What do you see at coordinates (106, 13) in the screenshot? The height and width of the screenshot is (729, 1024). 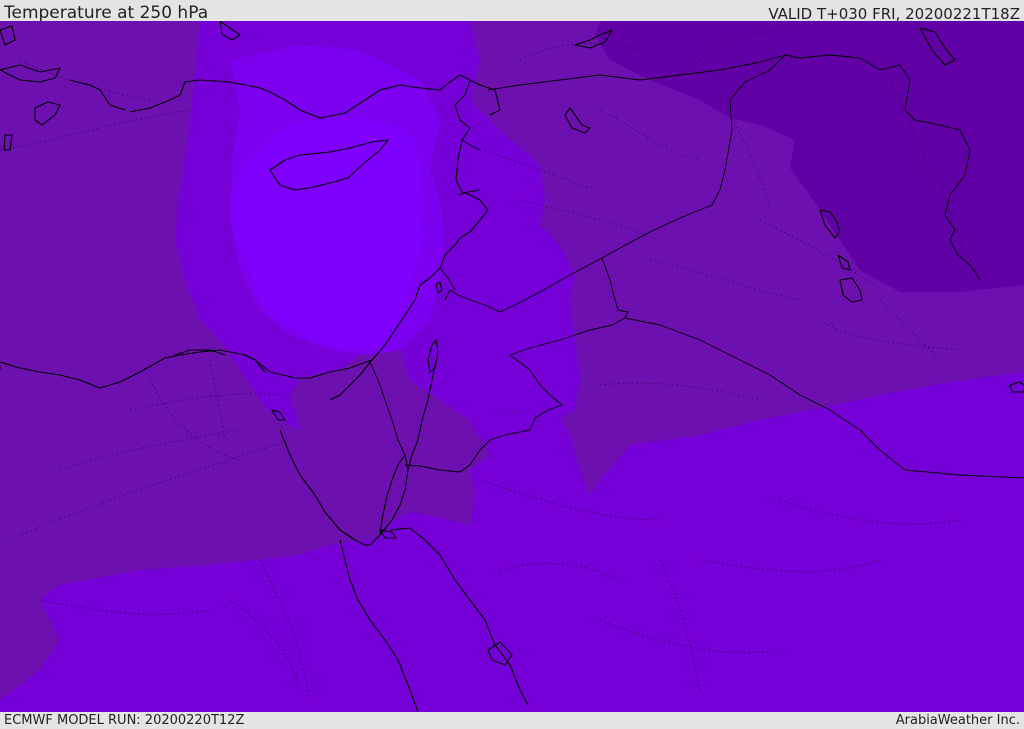 I see `map-title: Temperature at 250 hPa` at bounding box center [106, 13].